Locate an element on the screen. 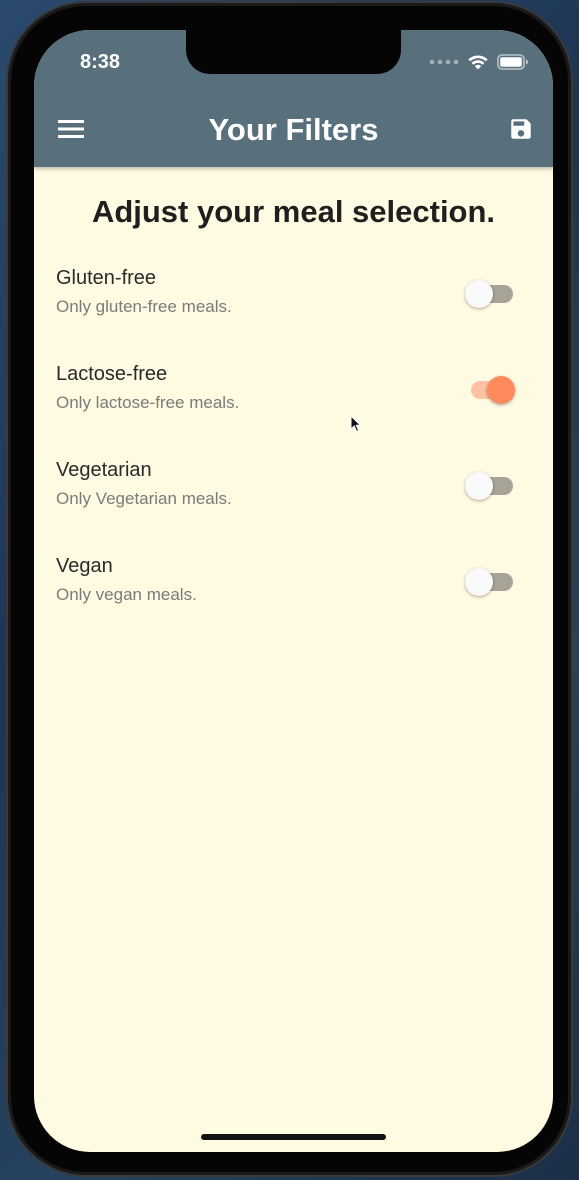 This screenshot has width=579, height=1180. signal-dots-icon is located at coordinates (444, 62).